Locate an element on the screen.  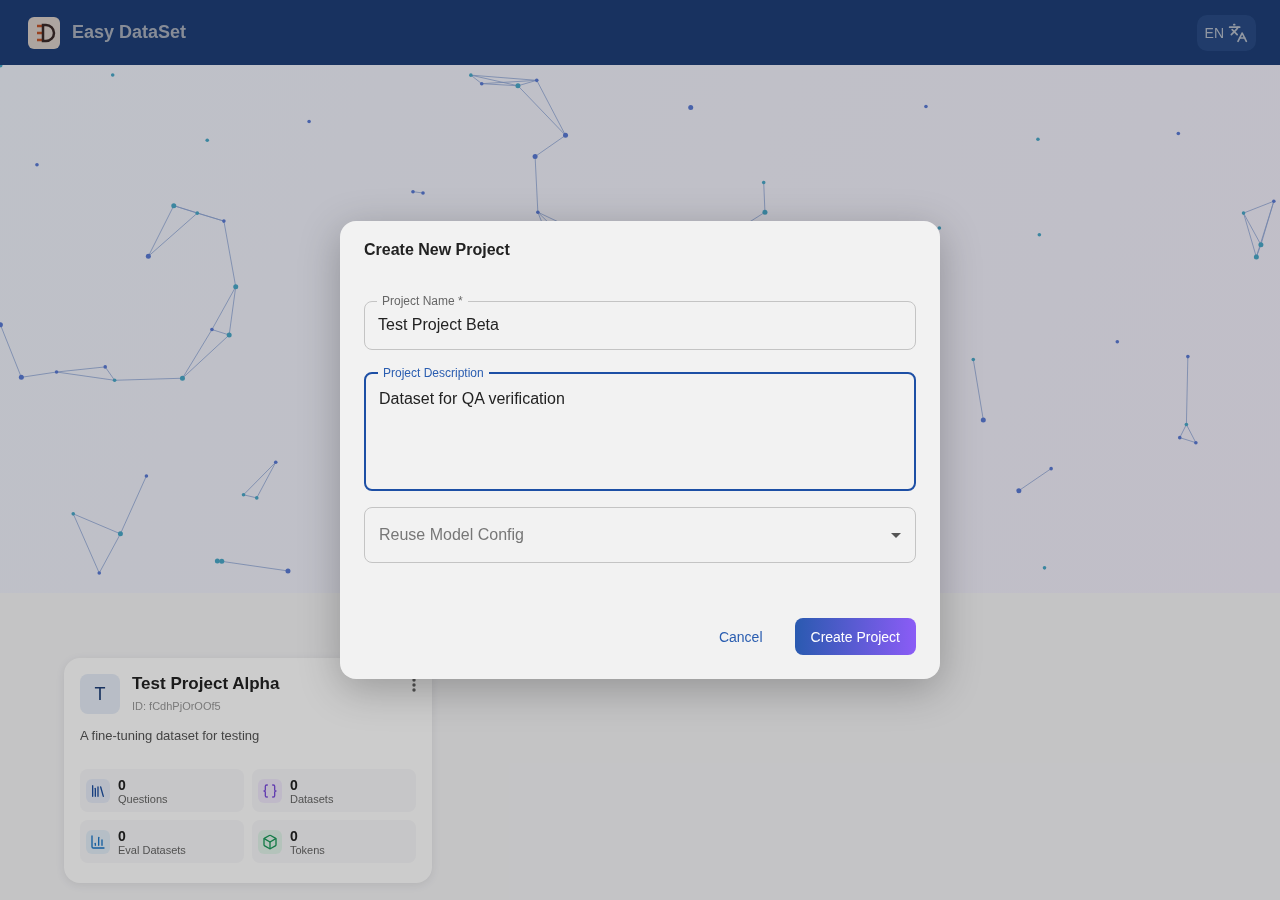
stat-label: Tokens is located at coordinates (307, 849).